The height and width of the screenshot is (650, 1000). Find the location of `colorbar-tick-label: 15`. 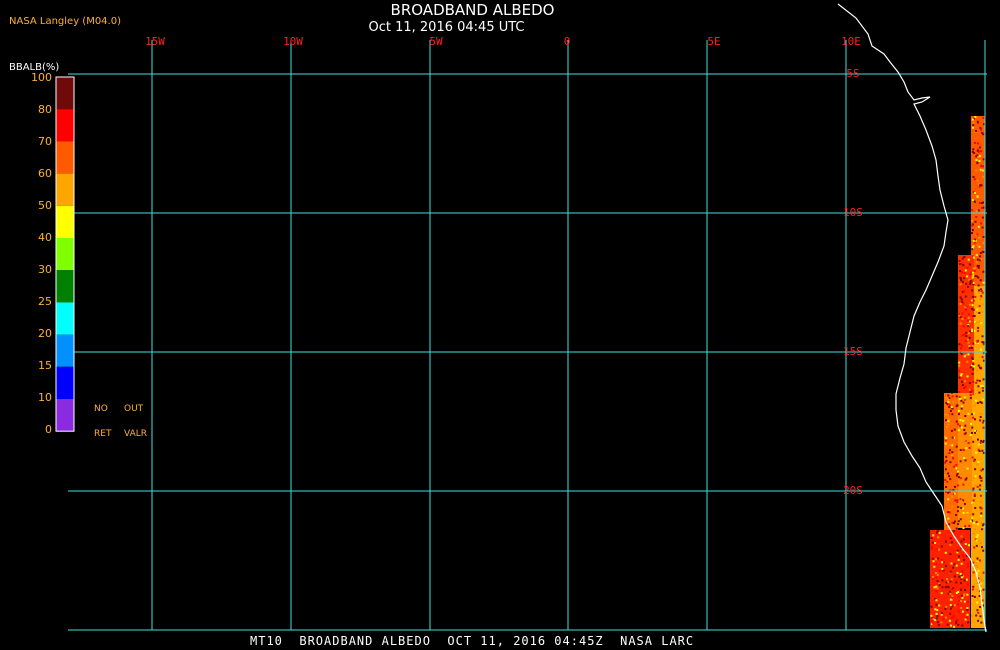

colorbar-tick-label: 15 is located at coordinates (45, 365).